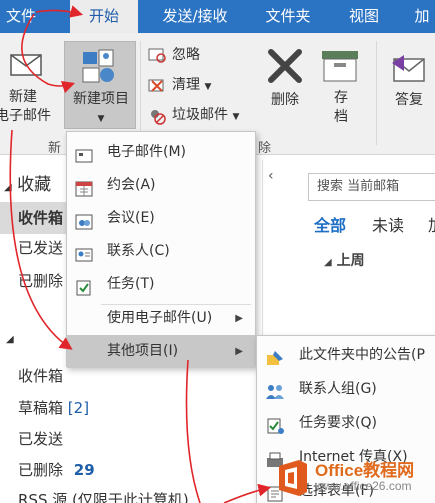 The image size is (435, 503). What do you see at coordinates (103, 496) in the screenshot?
I see `folder-rss: RSS 源 (仅限于此计算机)` at bounding box center [103, 496].